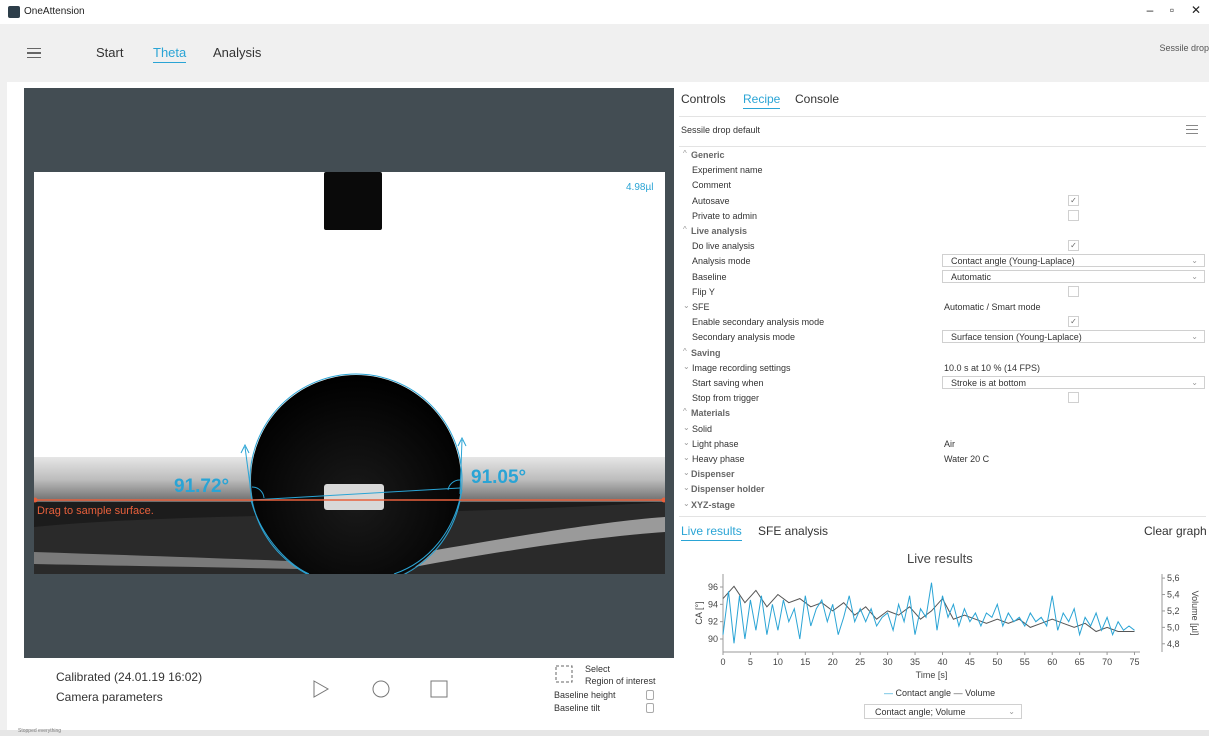 The height and width of the screenshot is (736, 1209). What do you see at coordinates (949, 443) in the screenshot?
I see `recipe-row-value: Air` at bounding box center [949, 443].